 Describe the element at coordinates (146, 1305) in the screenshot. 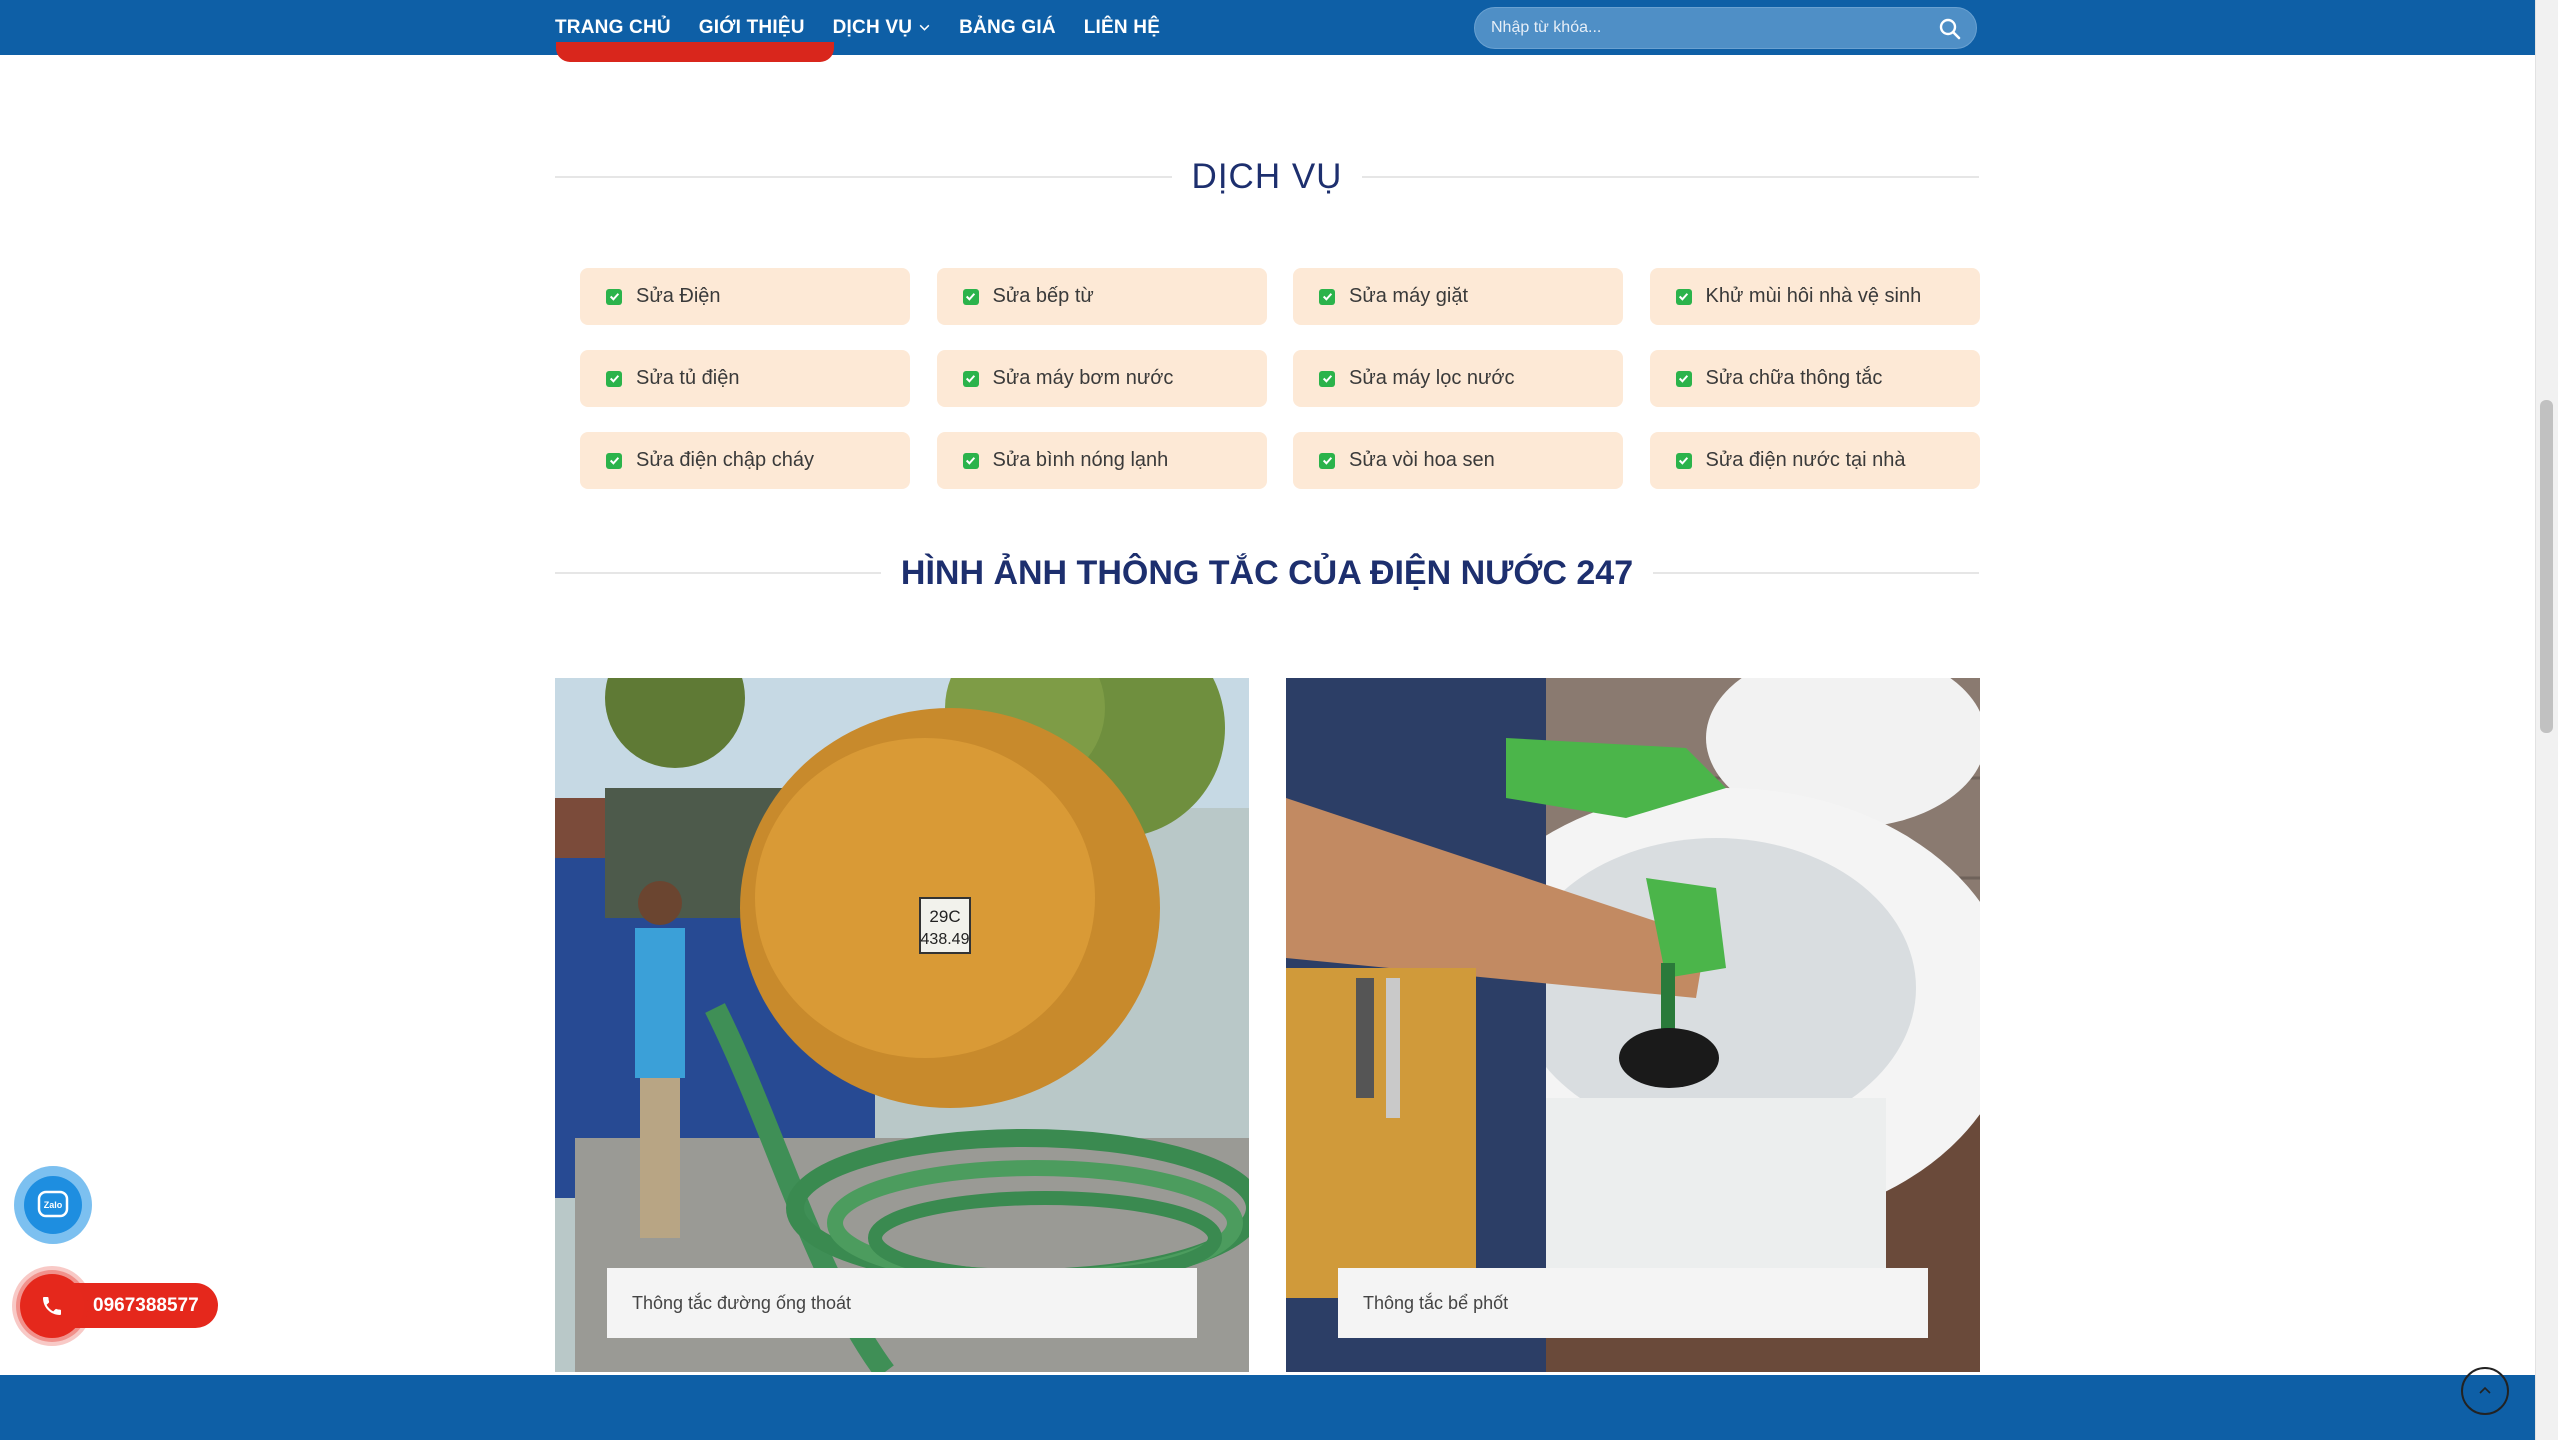

I see `hotline-number: 0967388577` at that location.